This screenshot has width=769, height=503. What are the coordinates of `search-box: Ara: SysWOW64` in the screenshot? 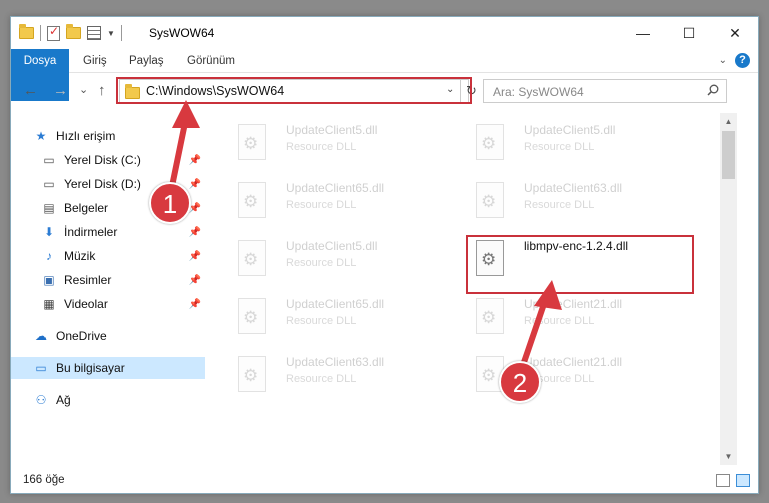 It's located at (605, 91).